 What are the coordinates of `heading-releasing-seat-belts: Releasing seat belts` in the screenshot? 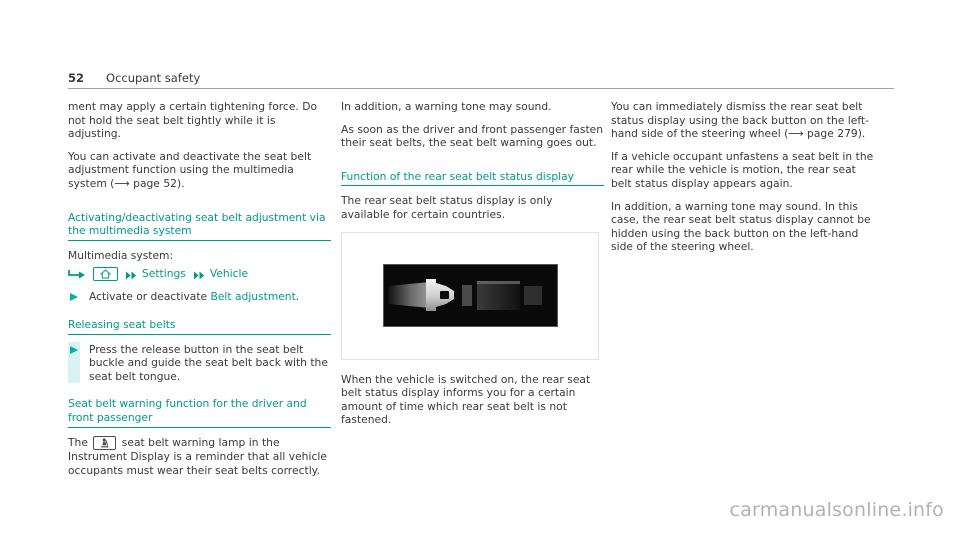 It's located at (199, 326).